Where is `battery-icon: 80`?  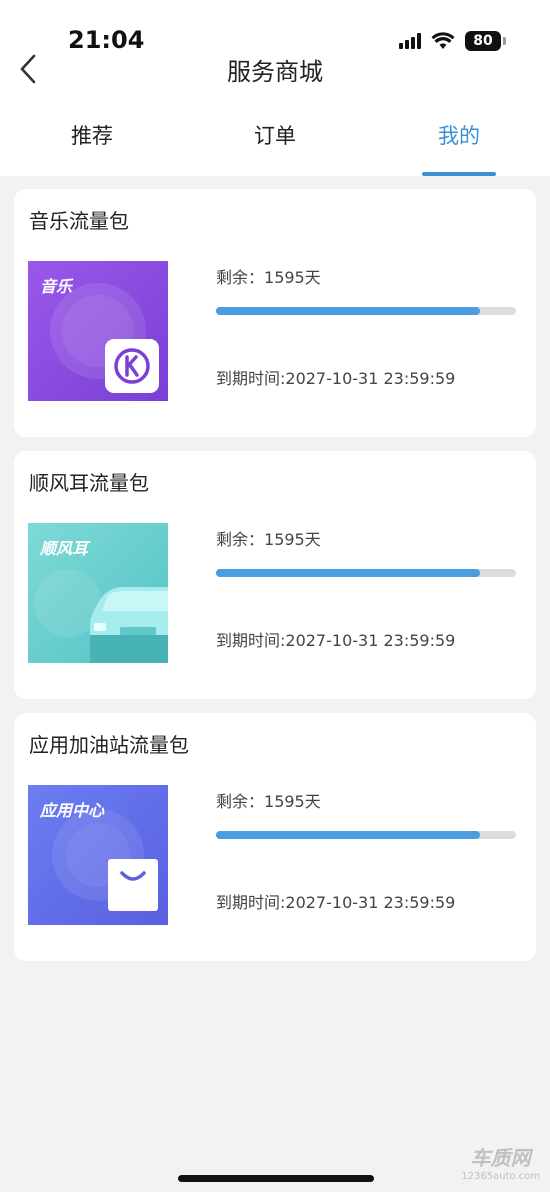 battery-icon: 80 is located at coordinates (485, 41).